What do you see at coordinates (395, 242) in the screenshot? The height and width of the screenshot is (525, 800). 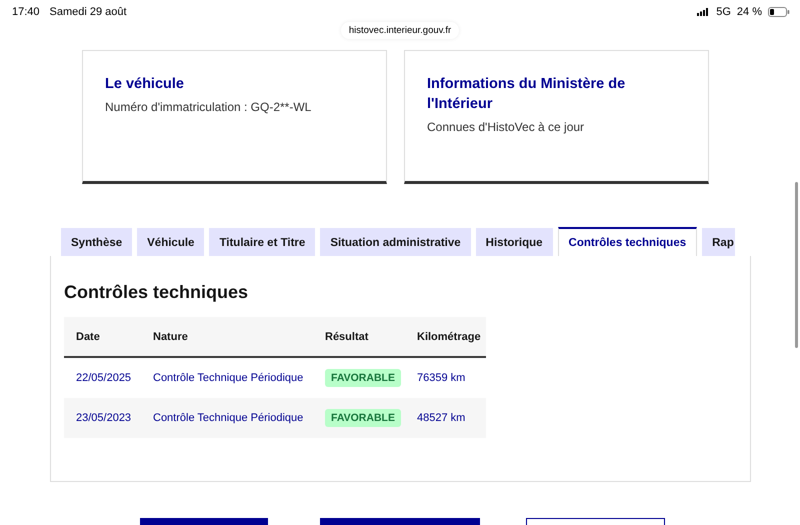 I see `tab: Situation administrative` at bounding box center [395, 242].